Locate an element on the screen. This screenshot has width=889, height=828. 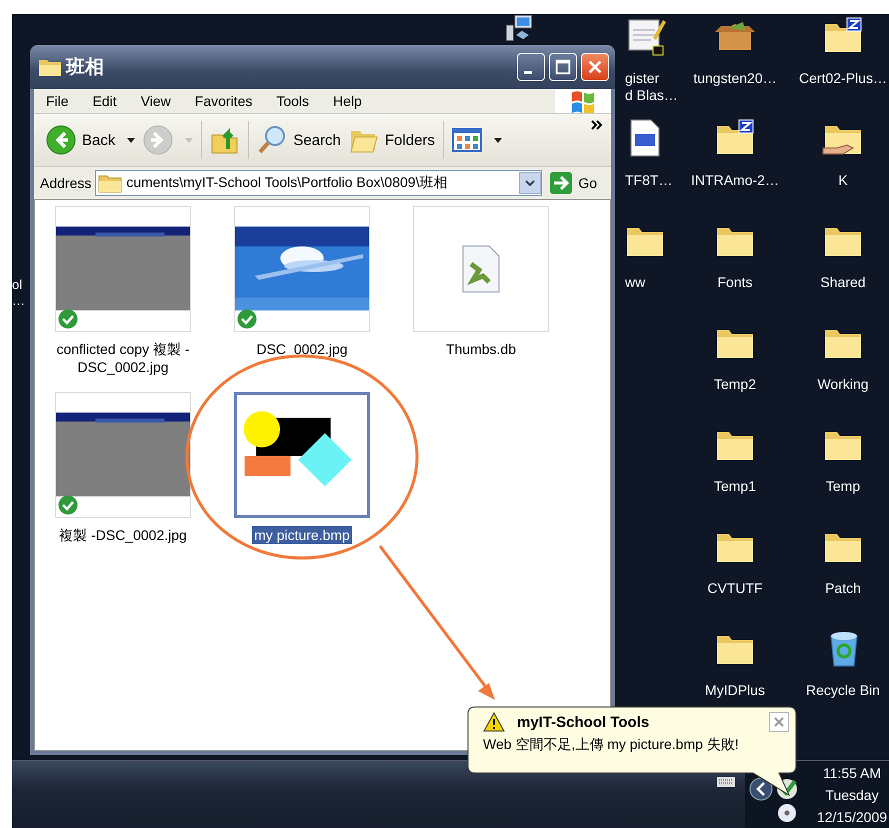
close-button is located at coordinates (779, 722).